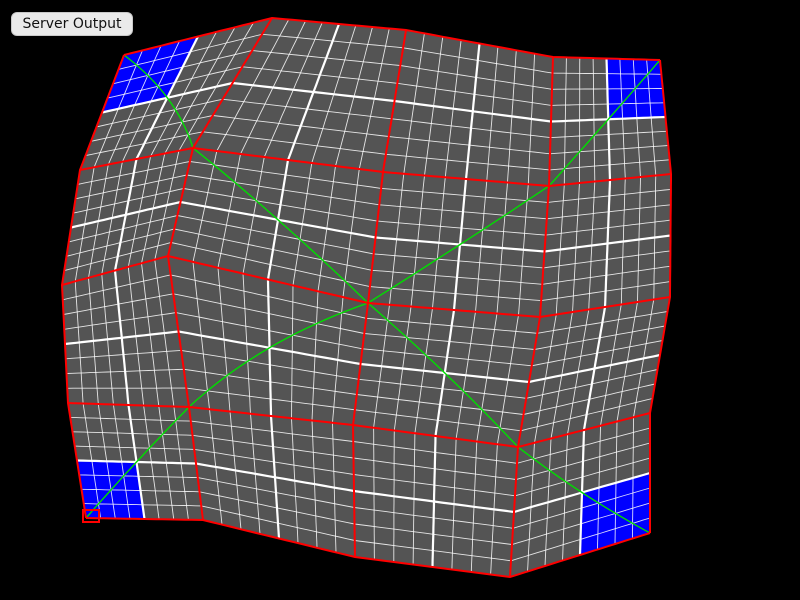 The height and width of the screenshot is (600, 800). I want to click on server-output-button: Server Output, so click(72, 24).